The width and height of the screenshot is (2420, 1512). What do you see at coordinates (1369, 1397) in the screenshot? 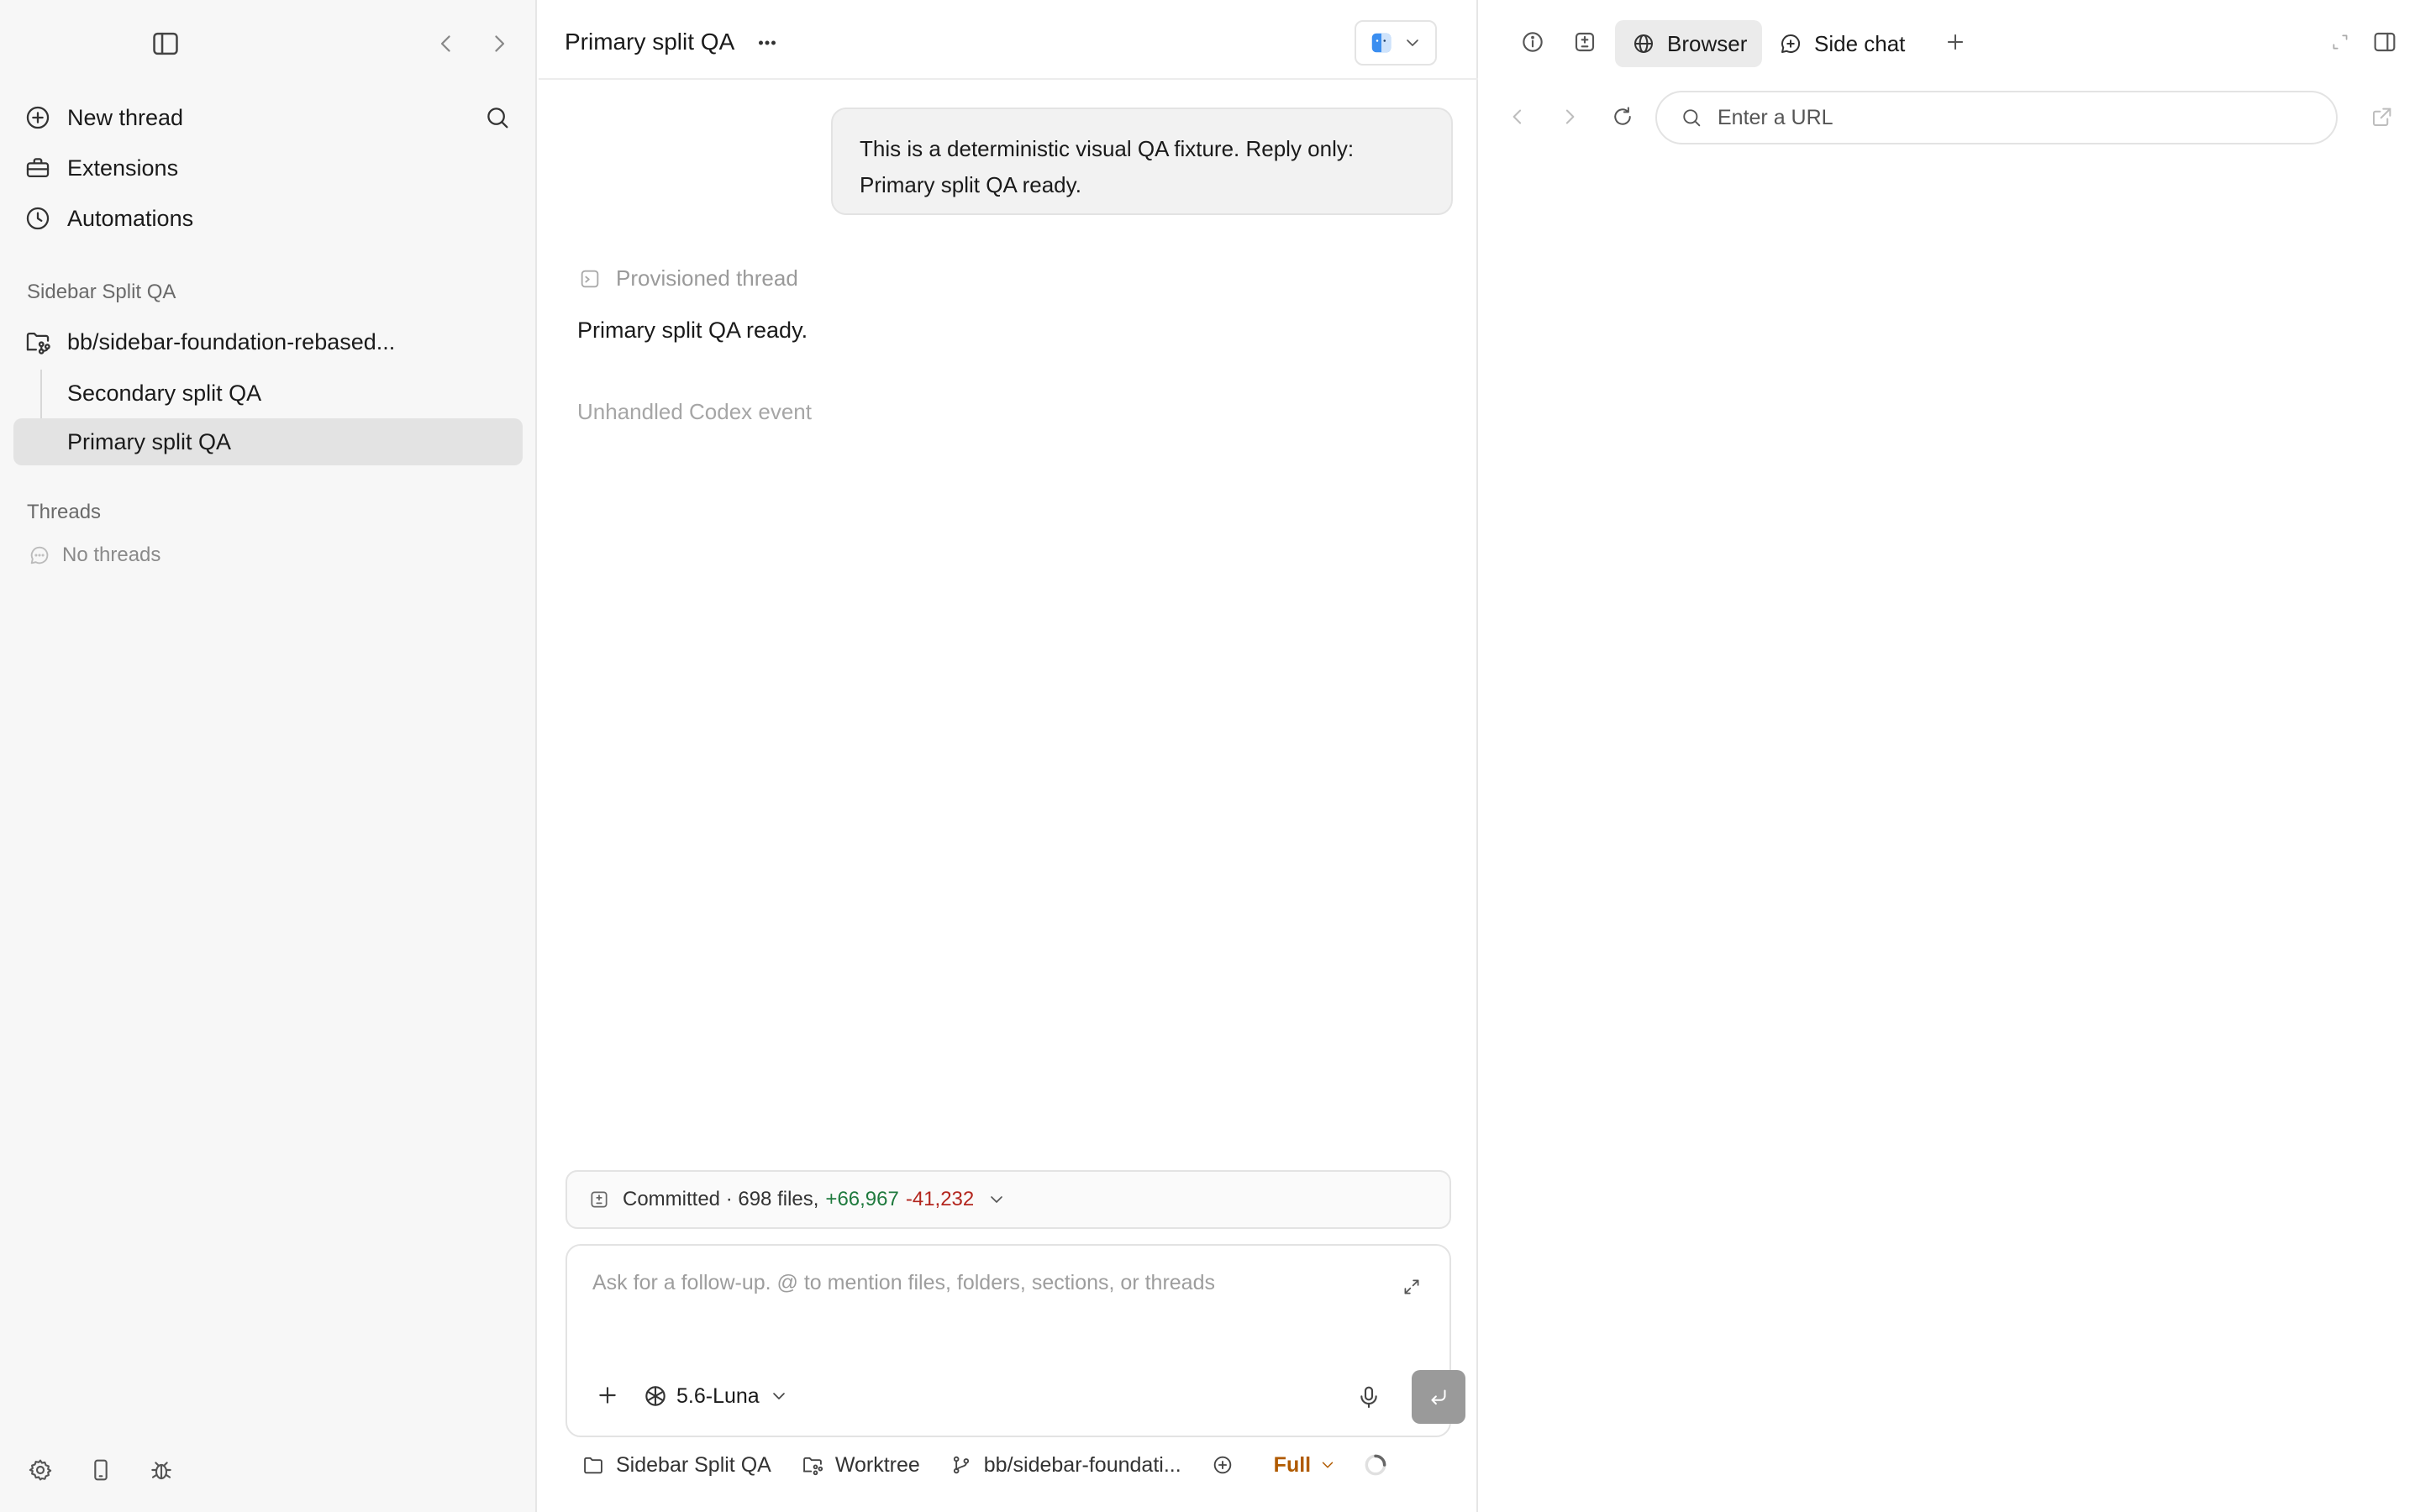
I see `microphone-icon` at bounding box center [1369, 1397].